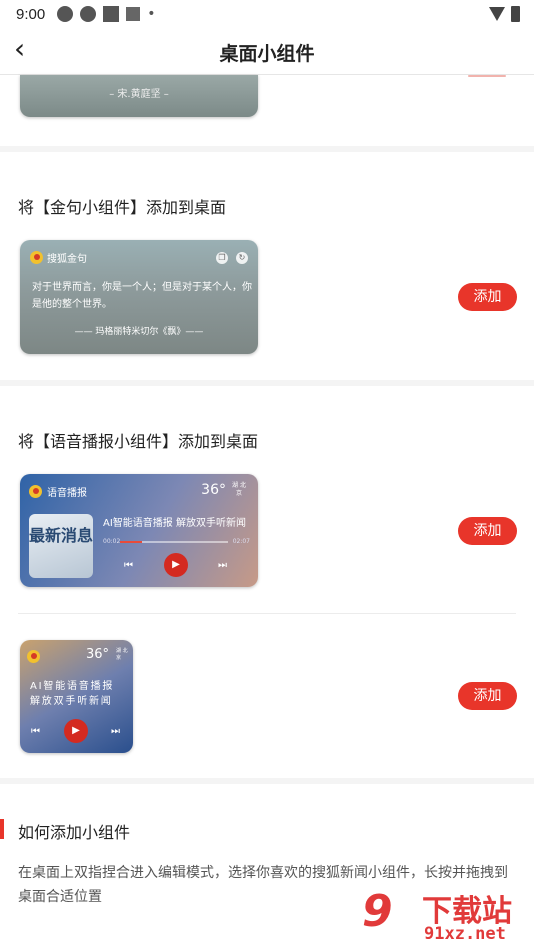 This screenshot has height=950, width=534. Describe the element at coordinates (497, 14) in the screenshot. I see `wifi-icon` at that location.